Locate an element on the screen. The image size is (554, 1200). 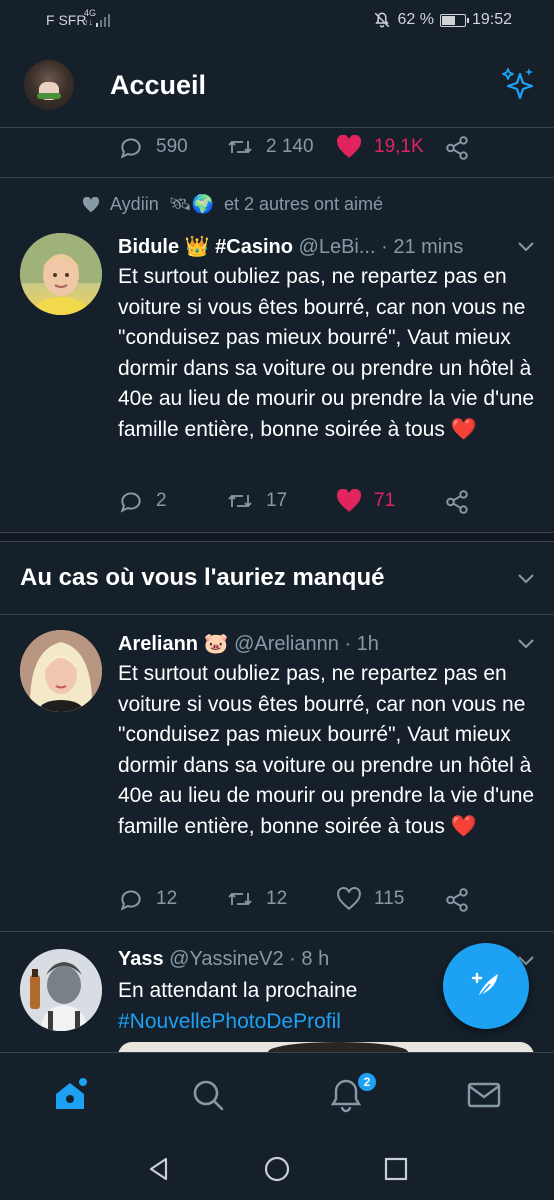
page-title: Accueil is located at coordinates (158, 85).